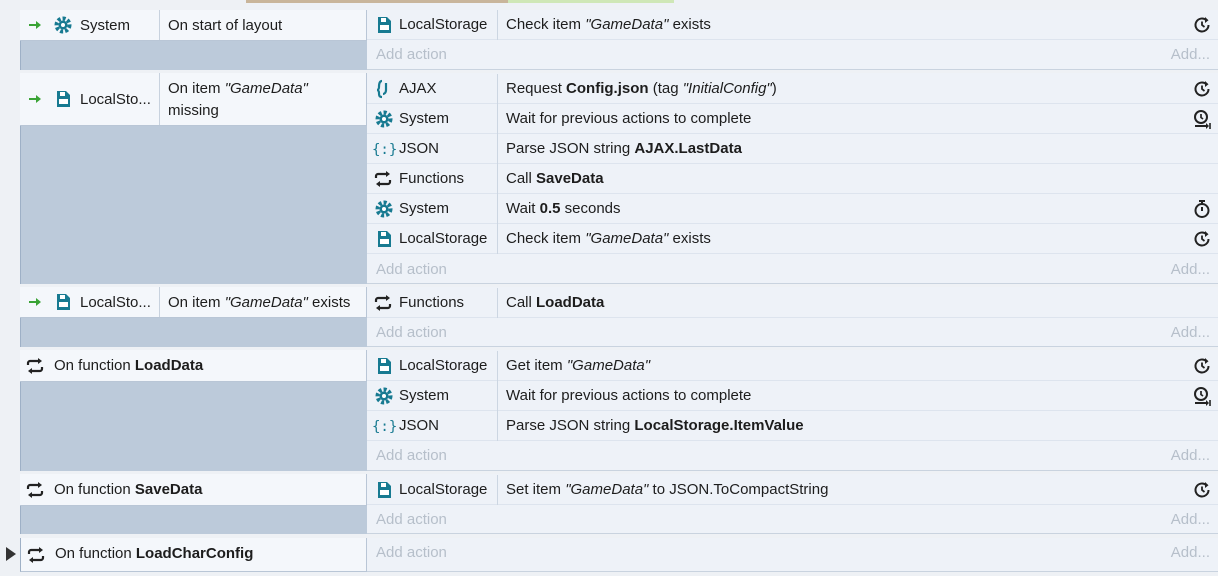 The image size is (1218, 576). Describe the element at coordinates (655, 425) in the screenshot. I see `action-text: Parse JSON string LocalStorage.ItemValue` at that location.